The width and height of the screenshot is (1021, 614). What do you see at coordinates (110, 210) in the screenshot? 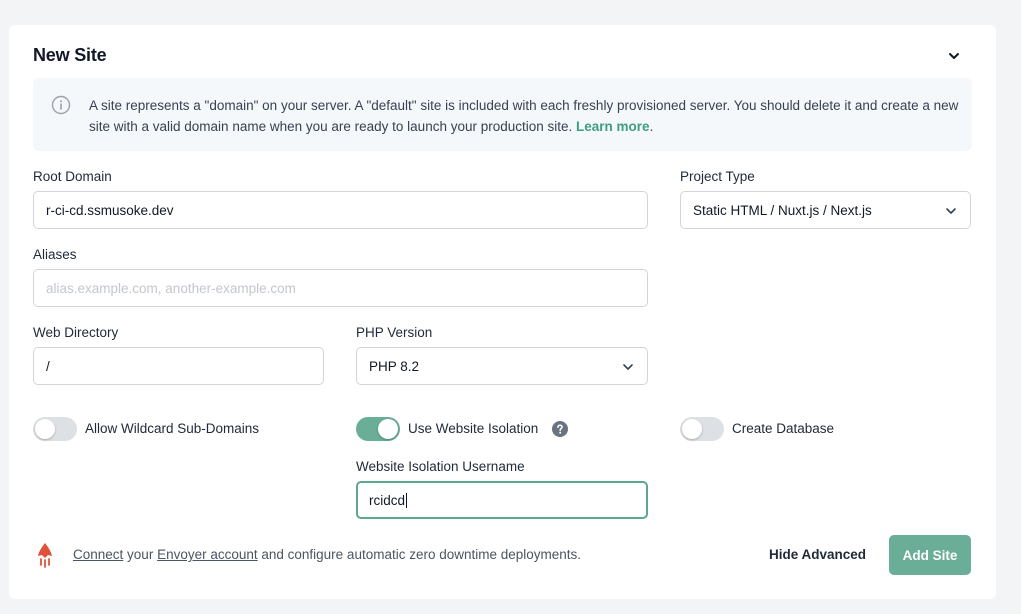
I see `root-domain-value: r-ci-cd.ssmusoke.dev` at bounding box center [110, 210].